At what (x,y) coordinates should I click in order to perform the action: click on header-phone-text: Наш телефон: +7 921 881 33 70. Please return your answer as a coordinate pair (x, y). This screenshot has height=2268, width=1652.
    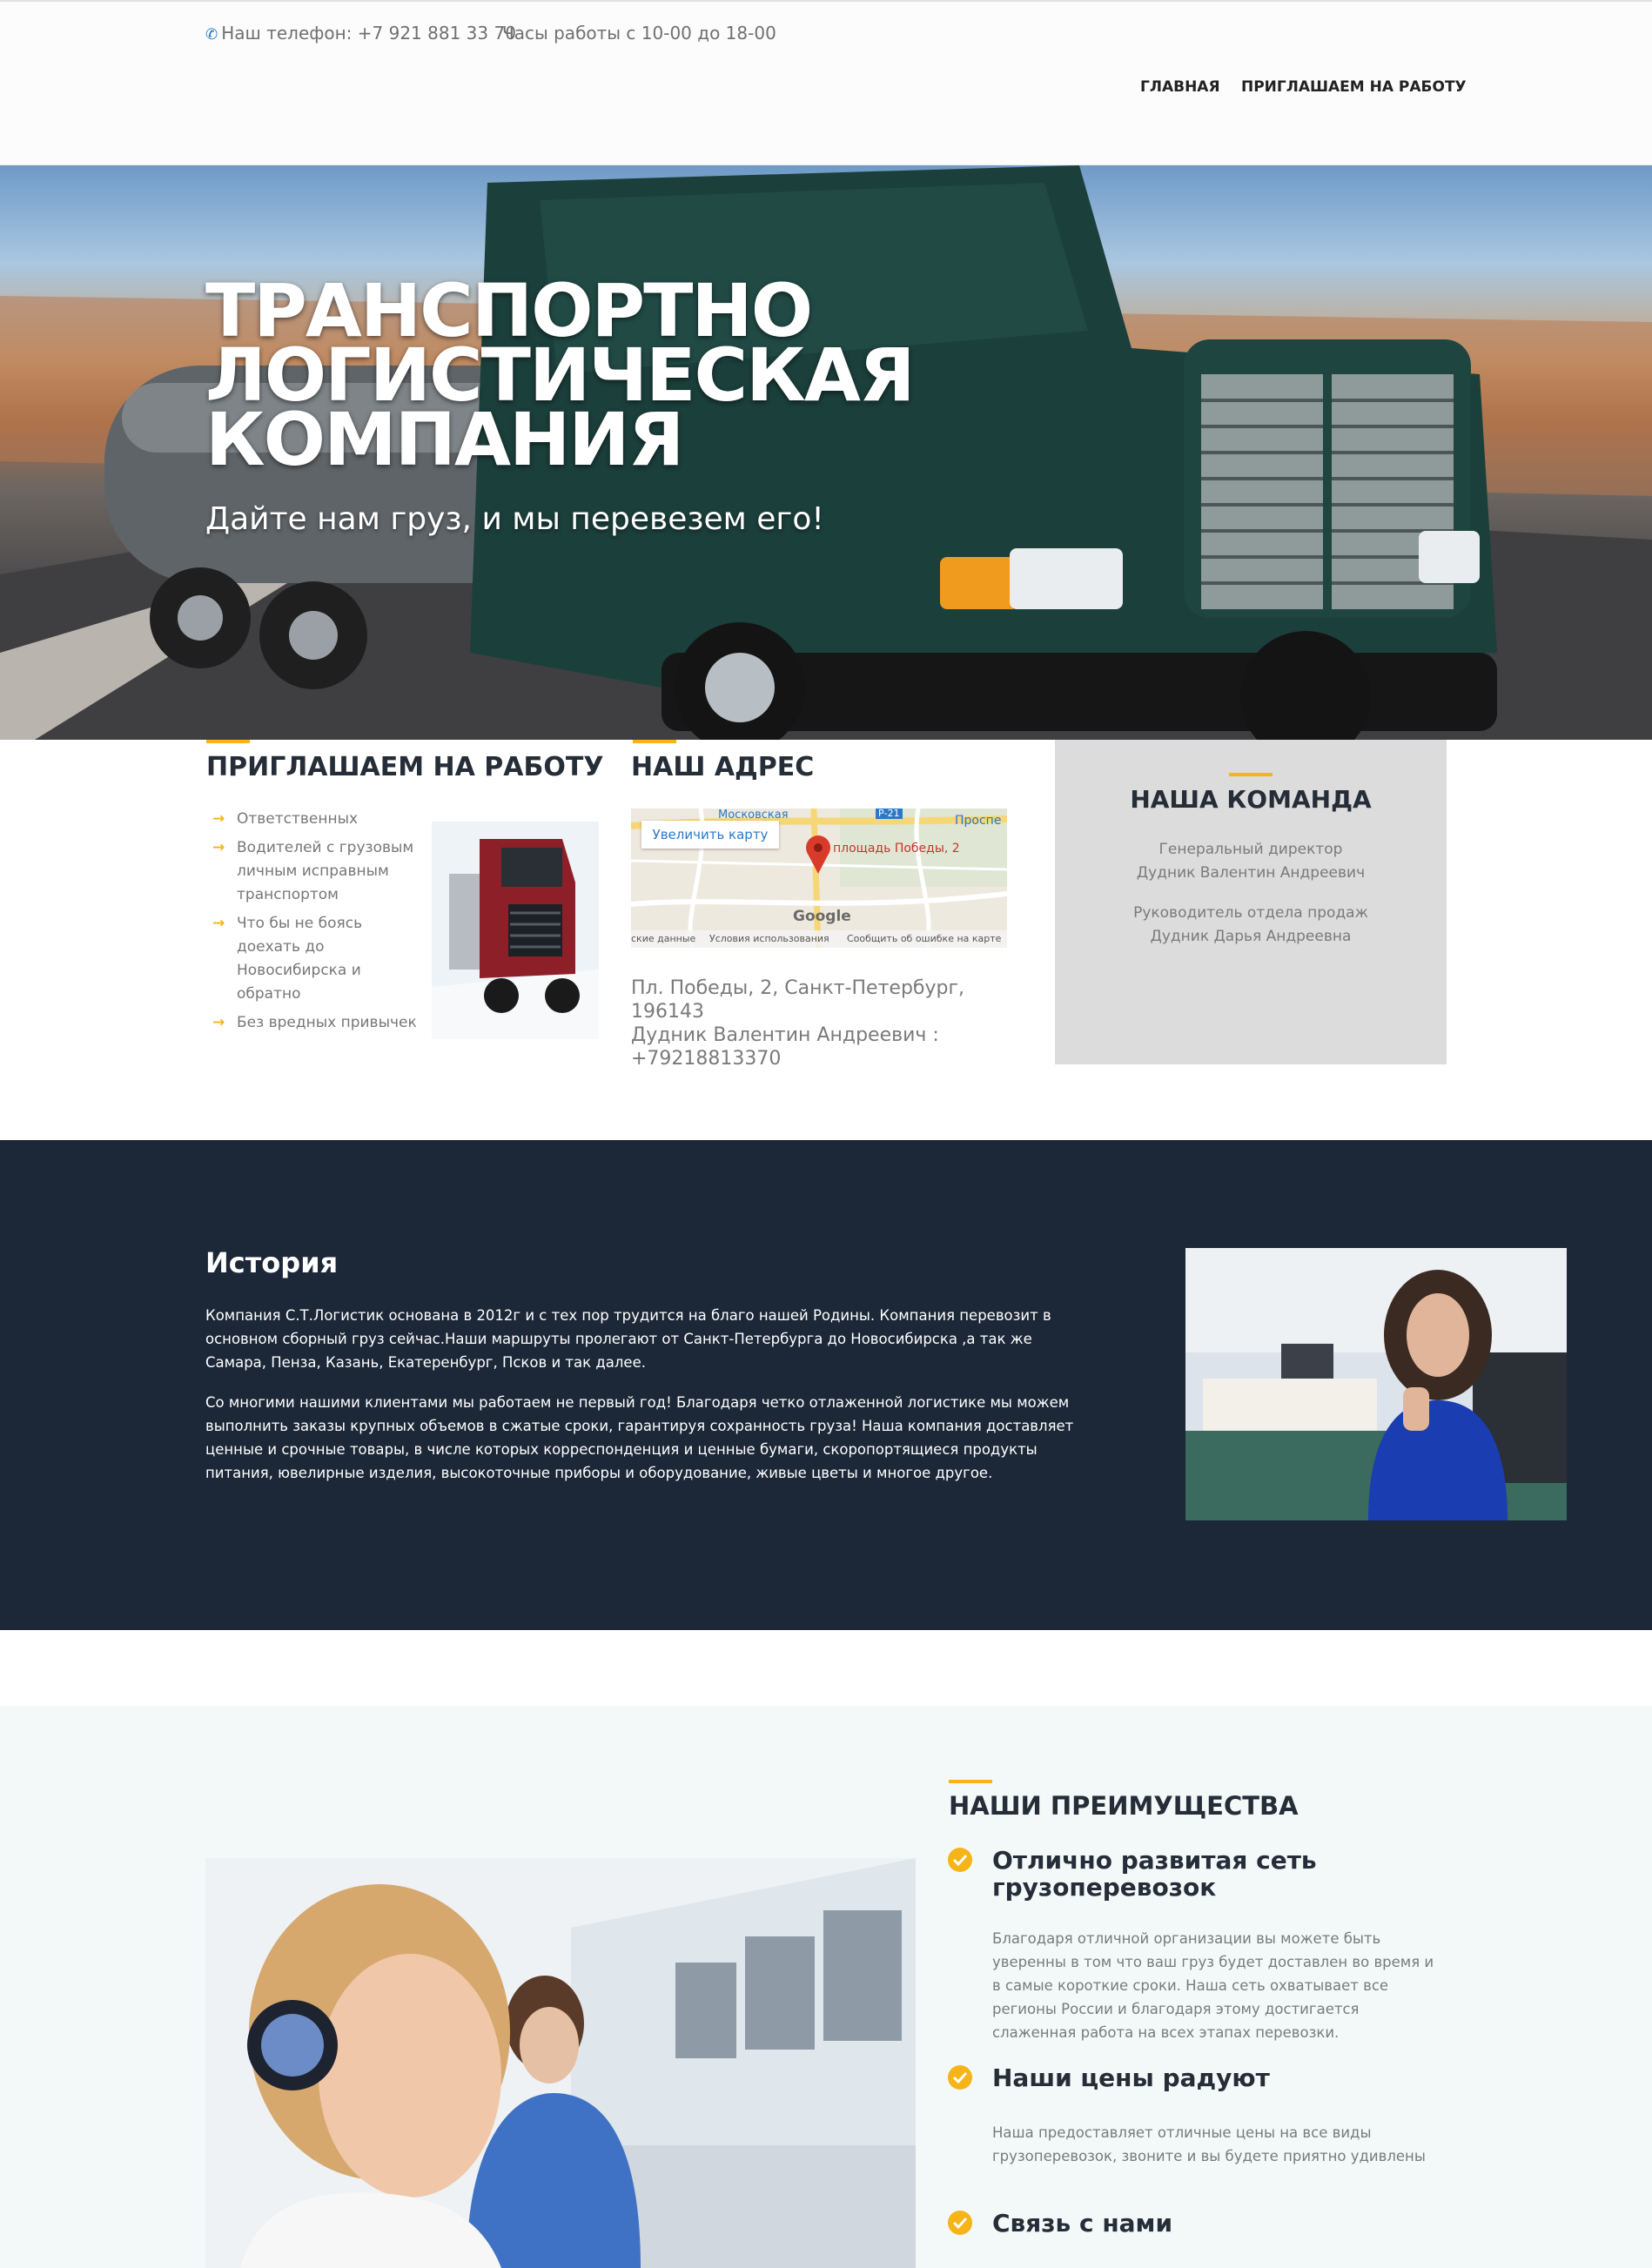
    Looking at the image, I should click on (368, 33).